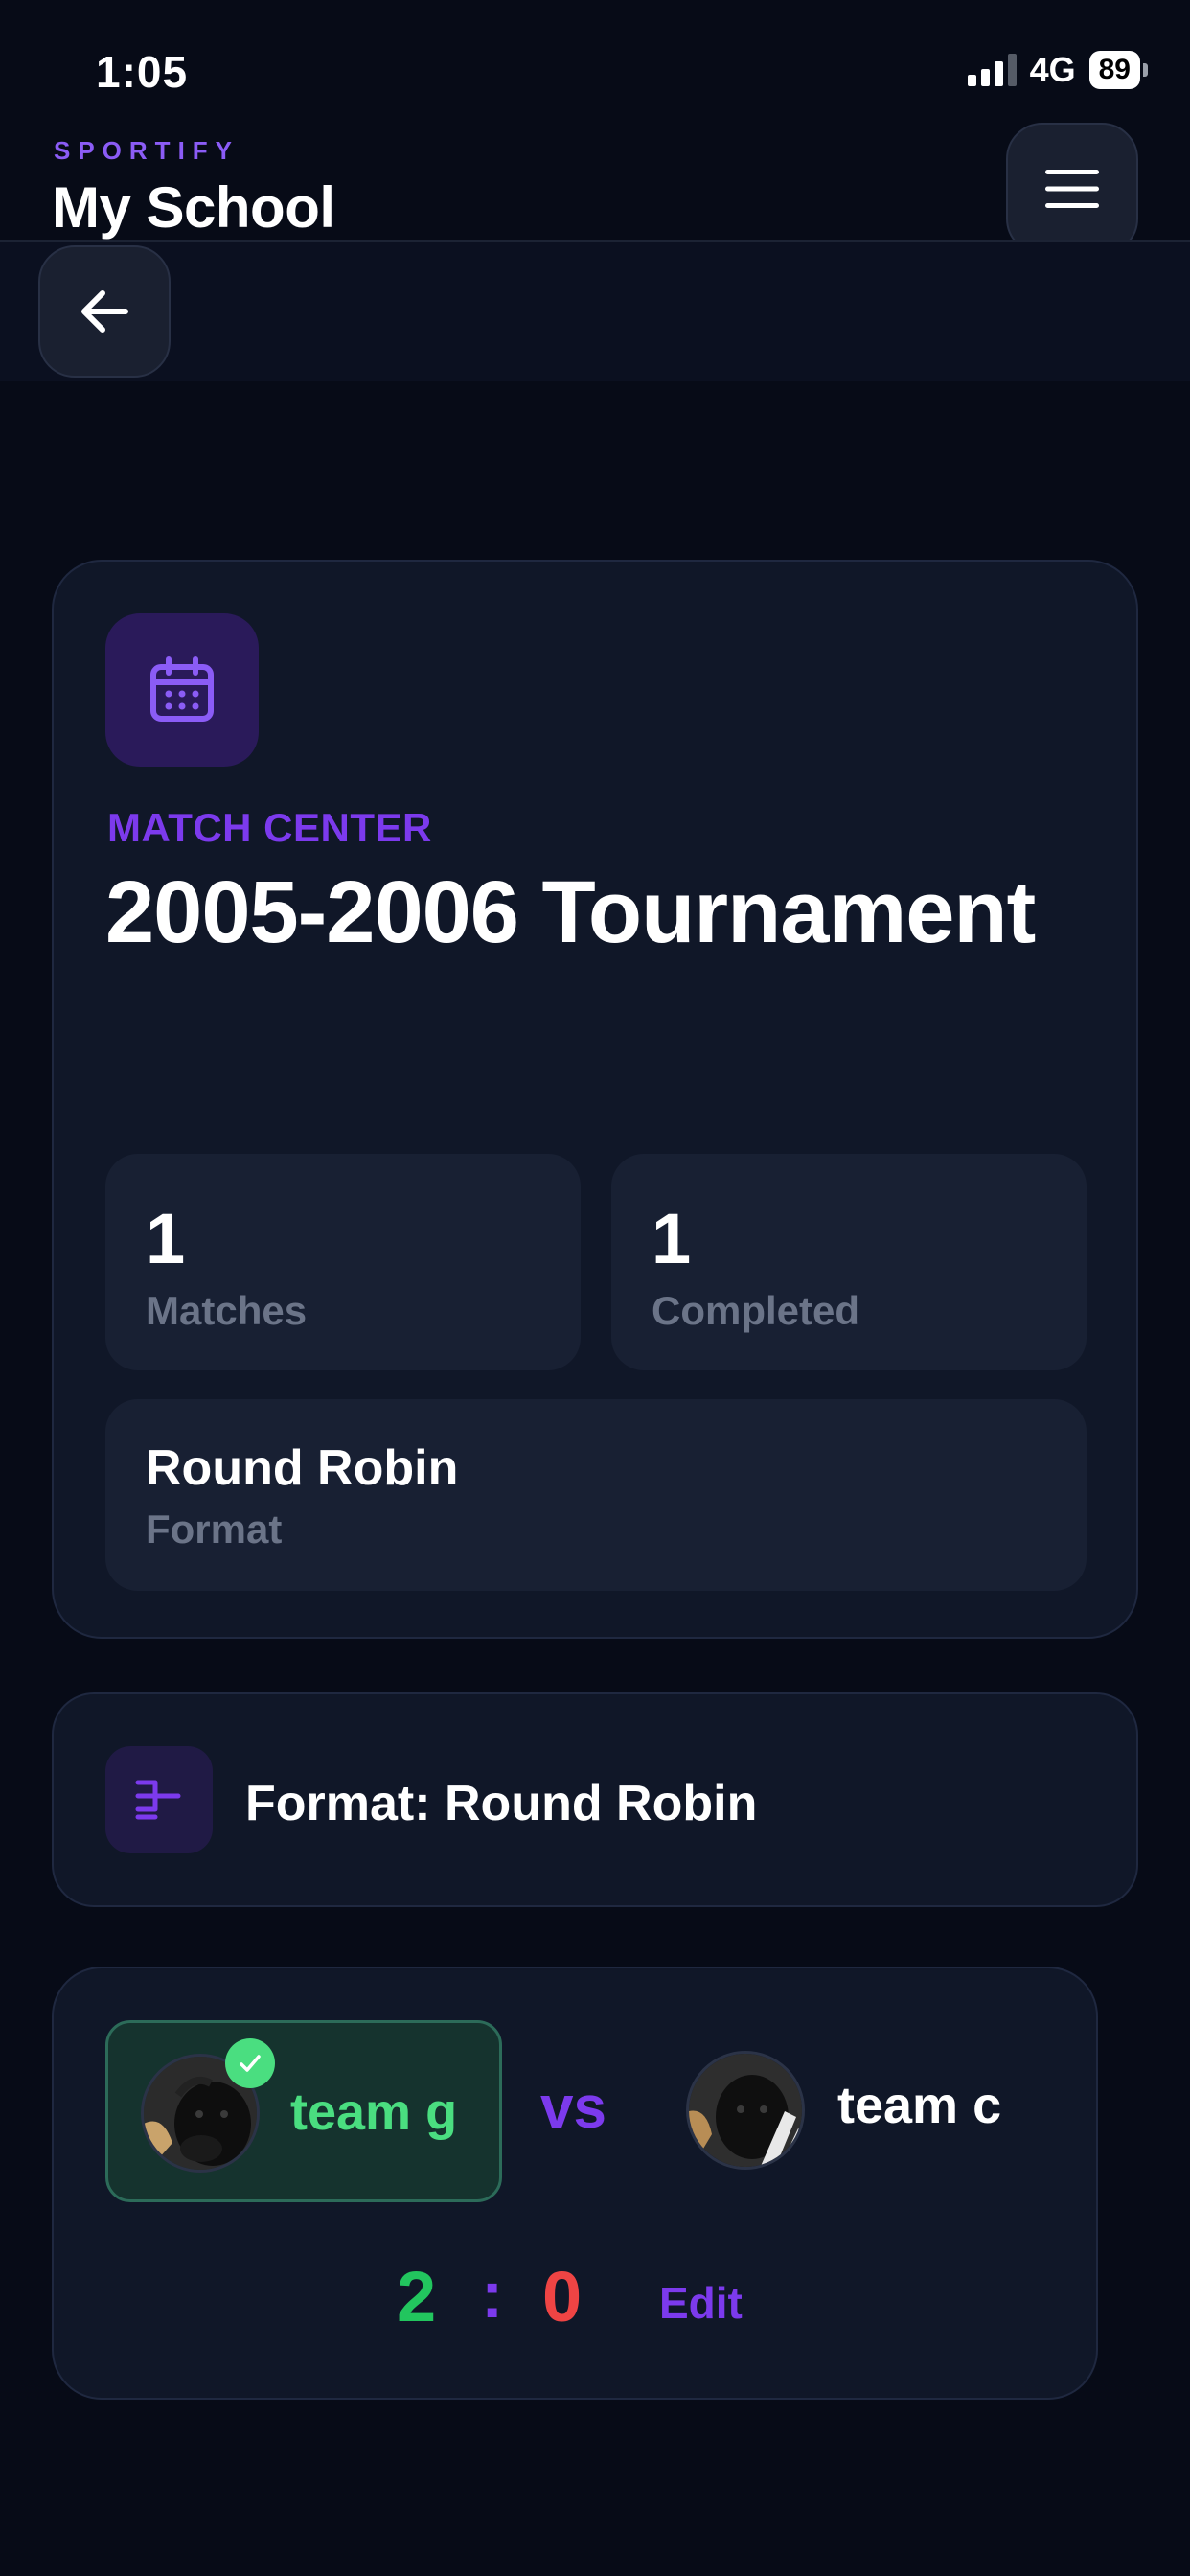 The width and height of the screenshot is (1190, 2576). Describe the element at coordinates (562, 2296) in the screenshot. I see `away-score: 0` at that location.